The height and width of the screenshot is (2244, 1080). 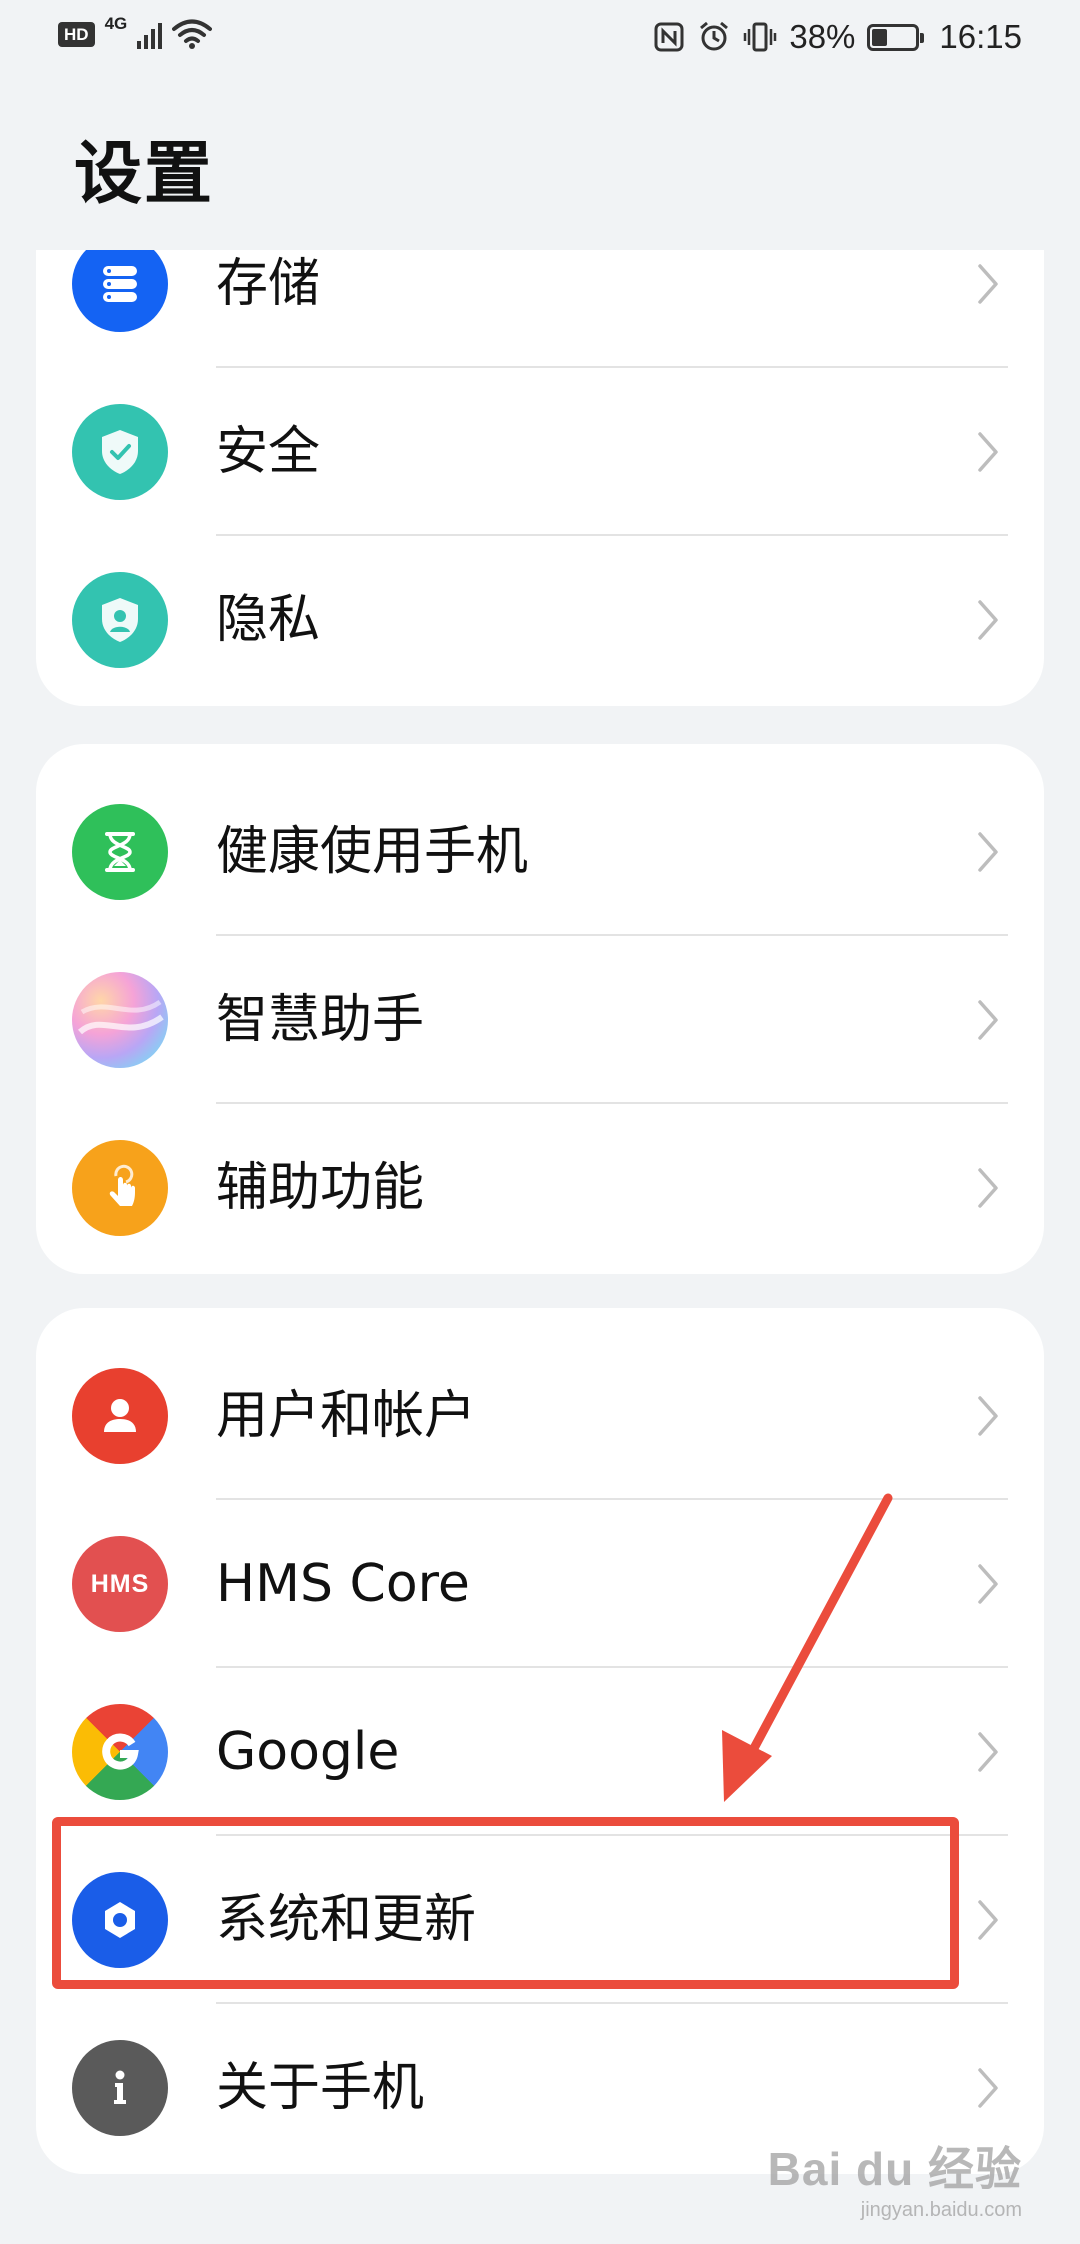 What do you see at coordinates (116, 23) in the screenshot?
I see `network-type: 4G` at bounding box center [116, 23].